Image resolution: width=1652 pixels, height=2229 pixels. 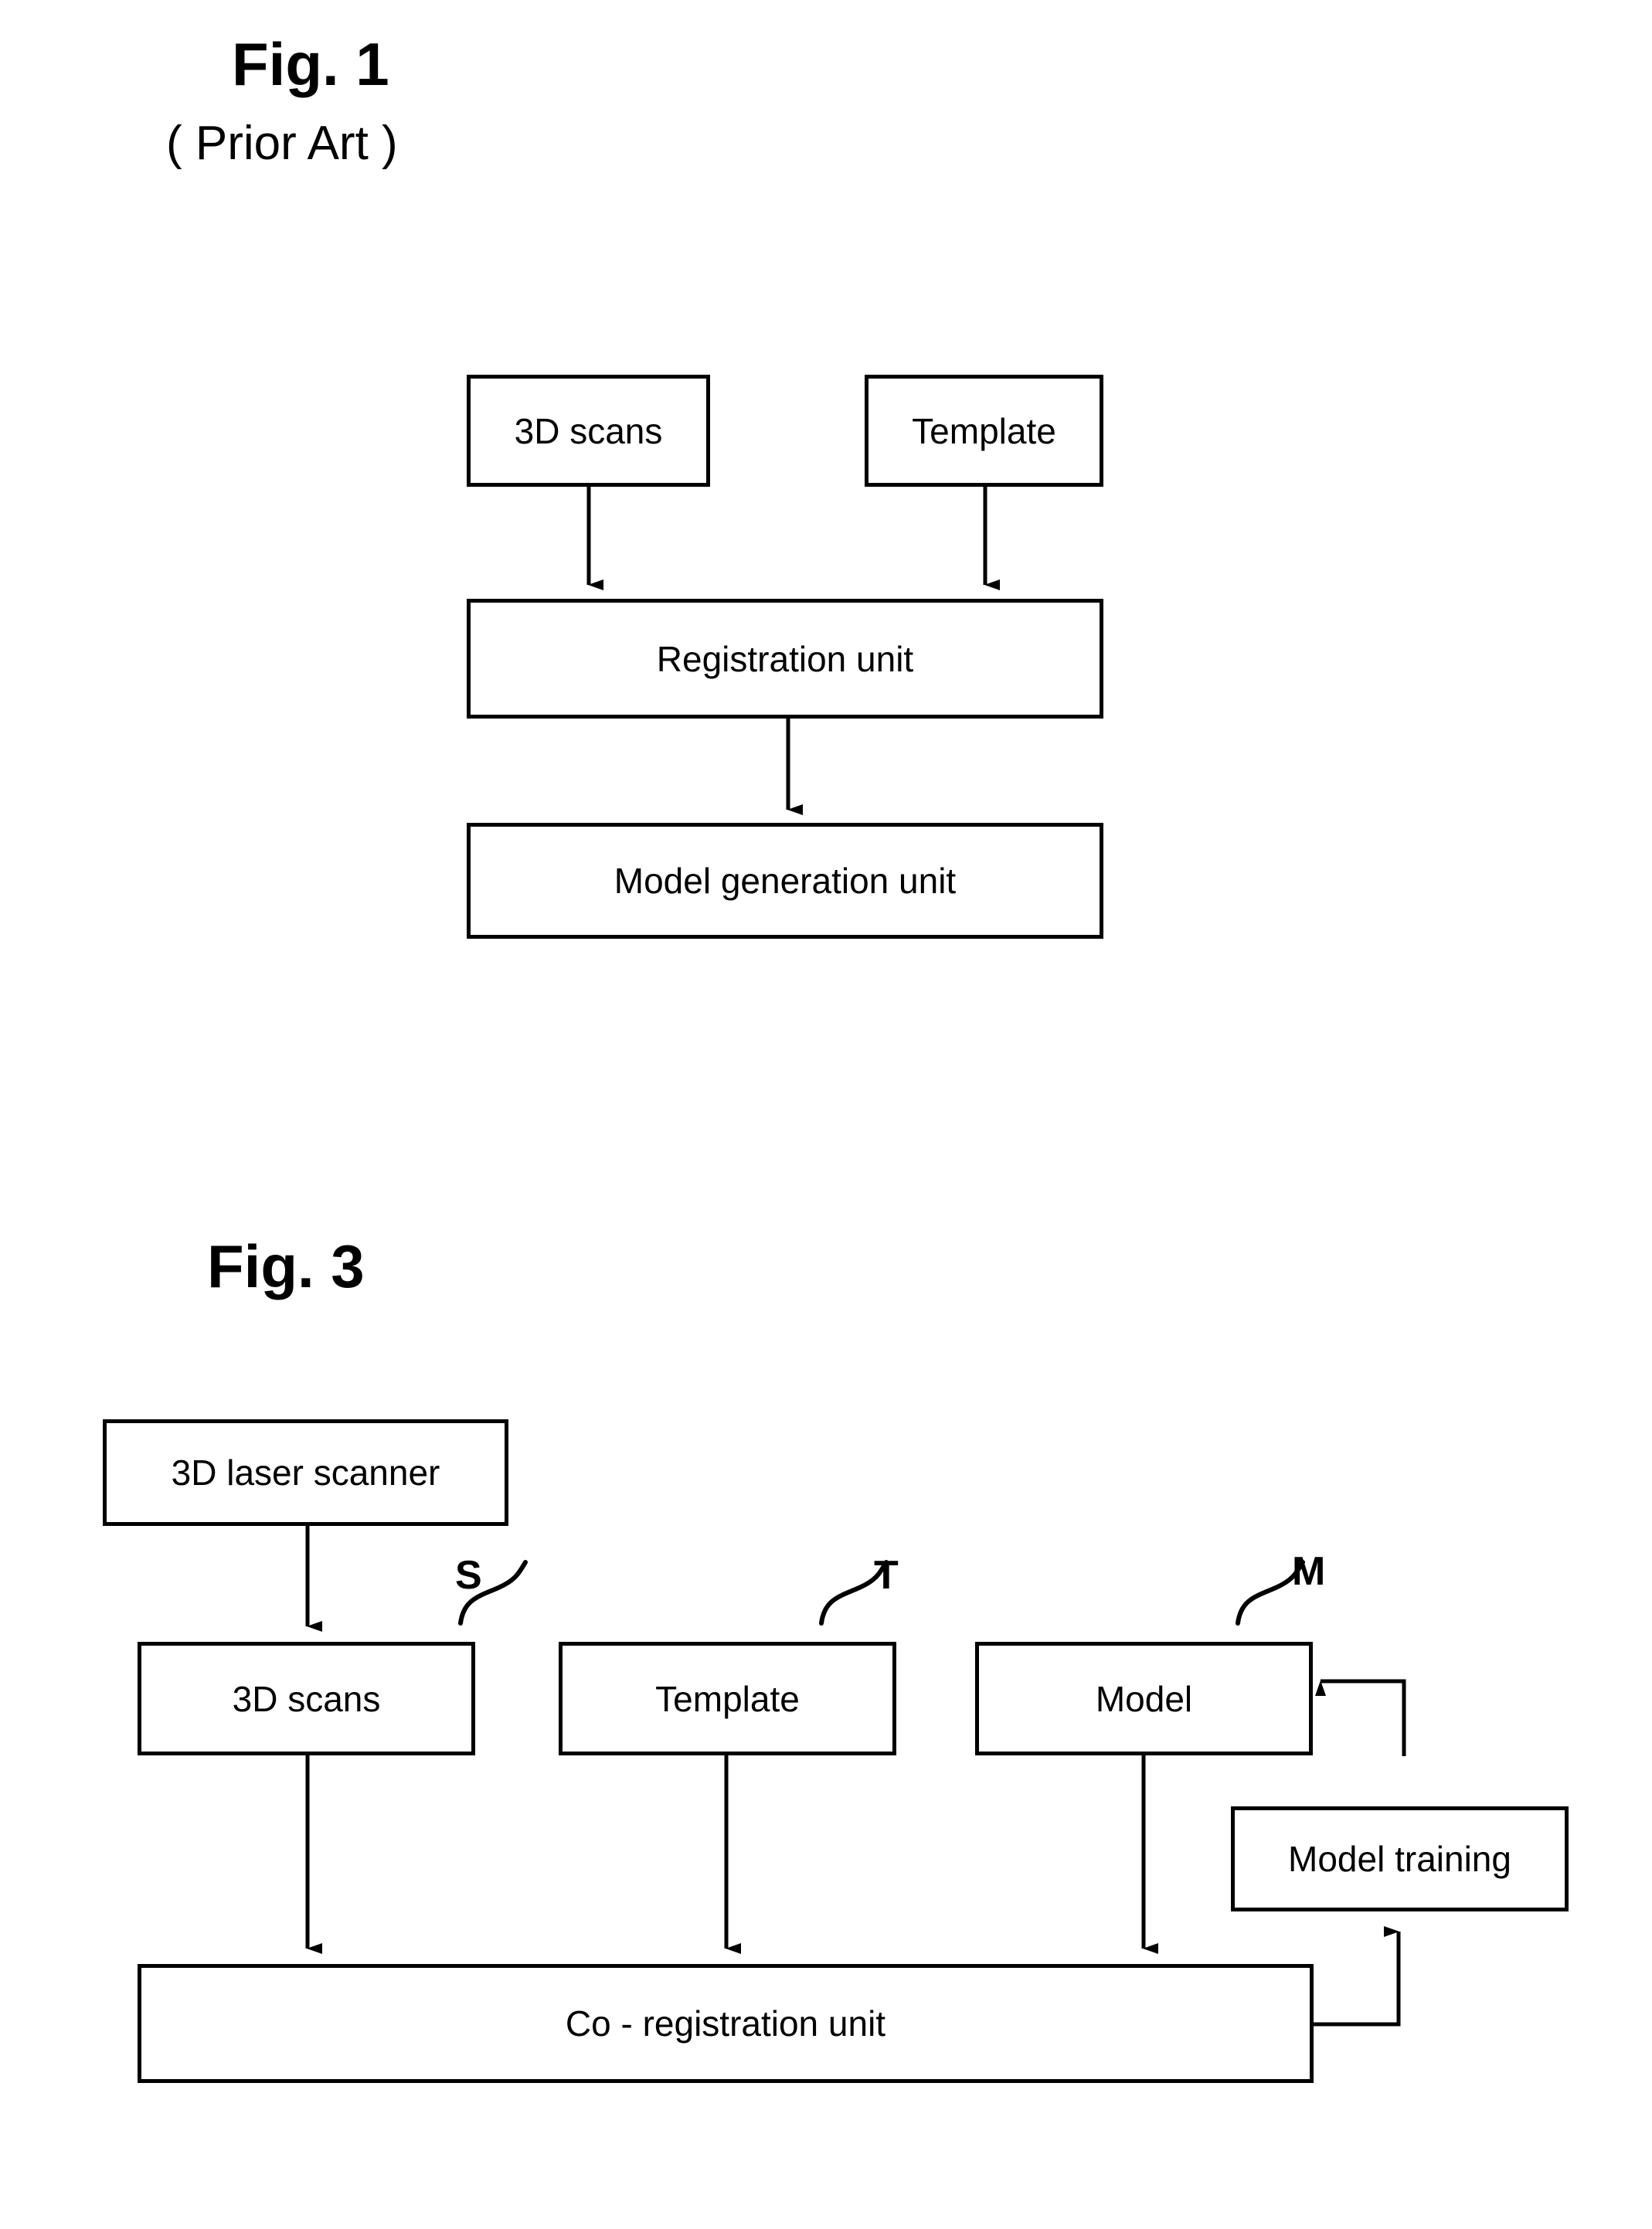 I want to click on box-3d-laser-scanner-fig3: 3D laser scanner, so click(x=306, y=1472).